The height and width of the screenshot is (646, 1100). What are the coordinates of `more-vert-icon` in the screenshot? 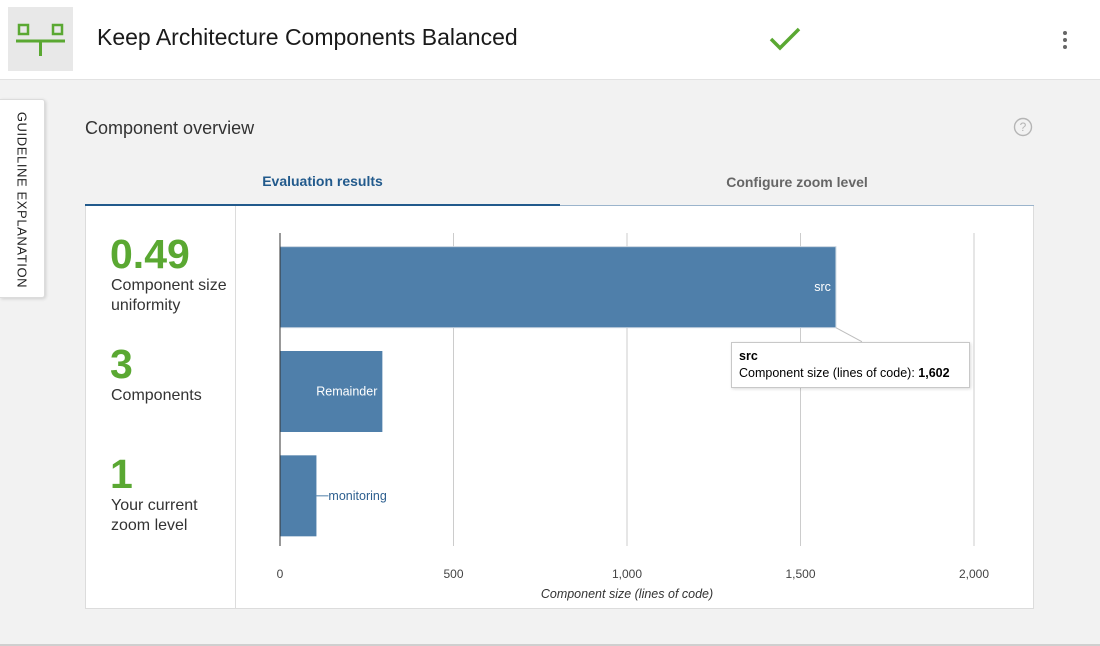 It's located at (1065, 40).